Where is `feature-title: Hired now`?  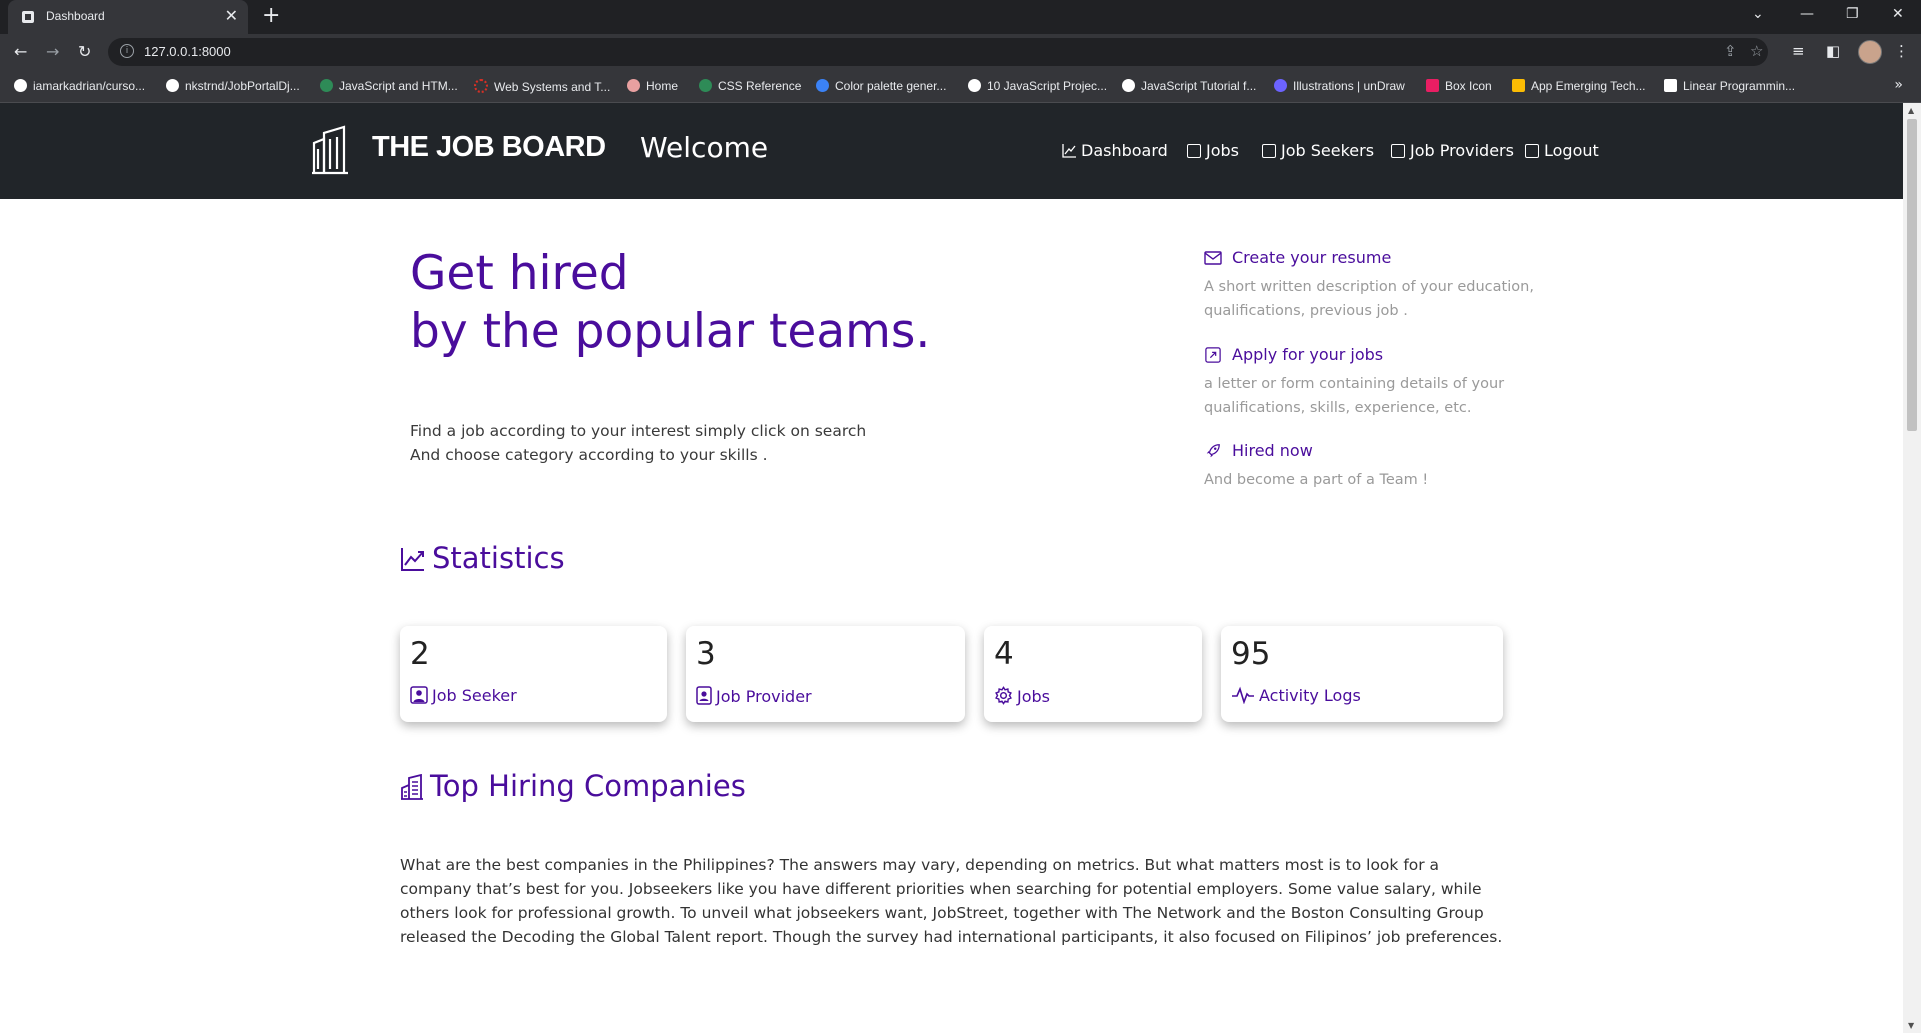 feature-title: Hired now is located at coordinates (1384, 450).